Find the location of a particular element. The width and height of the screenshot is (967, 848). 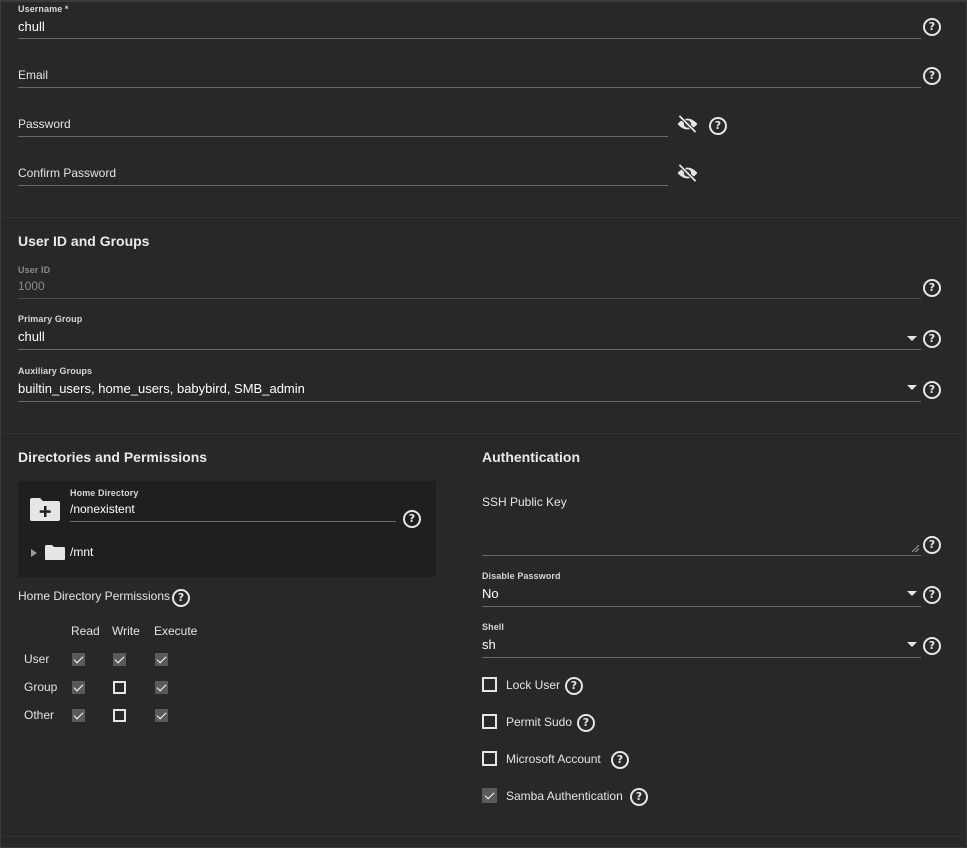

other-write-checkbox is located at coordinates (119, 715).